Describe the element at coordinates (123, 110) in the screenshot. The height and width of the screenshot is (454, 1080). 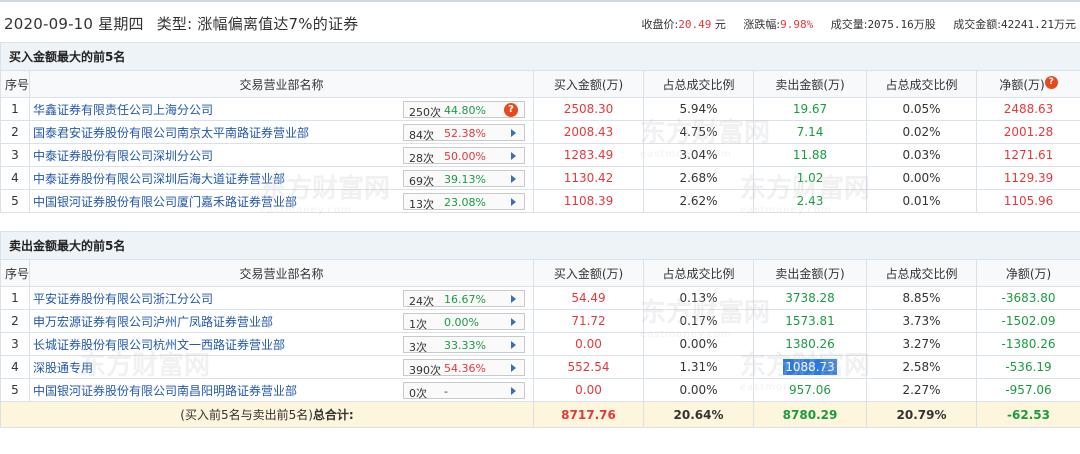
I see `branch-link: 华鑫证券有限责任公司上海分公司` at that location.